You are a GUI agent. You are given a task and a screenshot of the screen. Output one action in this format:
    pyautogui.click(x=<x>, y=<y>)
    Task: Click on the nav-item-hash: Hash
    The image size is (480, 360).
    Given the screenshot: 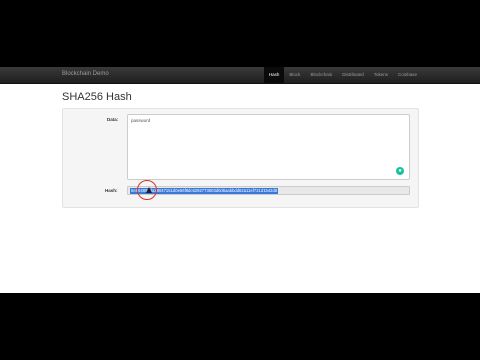 What is the action you would take?
    pyautogui.click(x=274, y=75)
    